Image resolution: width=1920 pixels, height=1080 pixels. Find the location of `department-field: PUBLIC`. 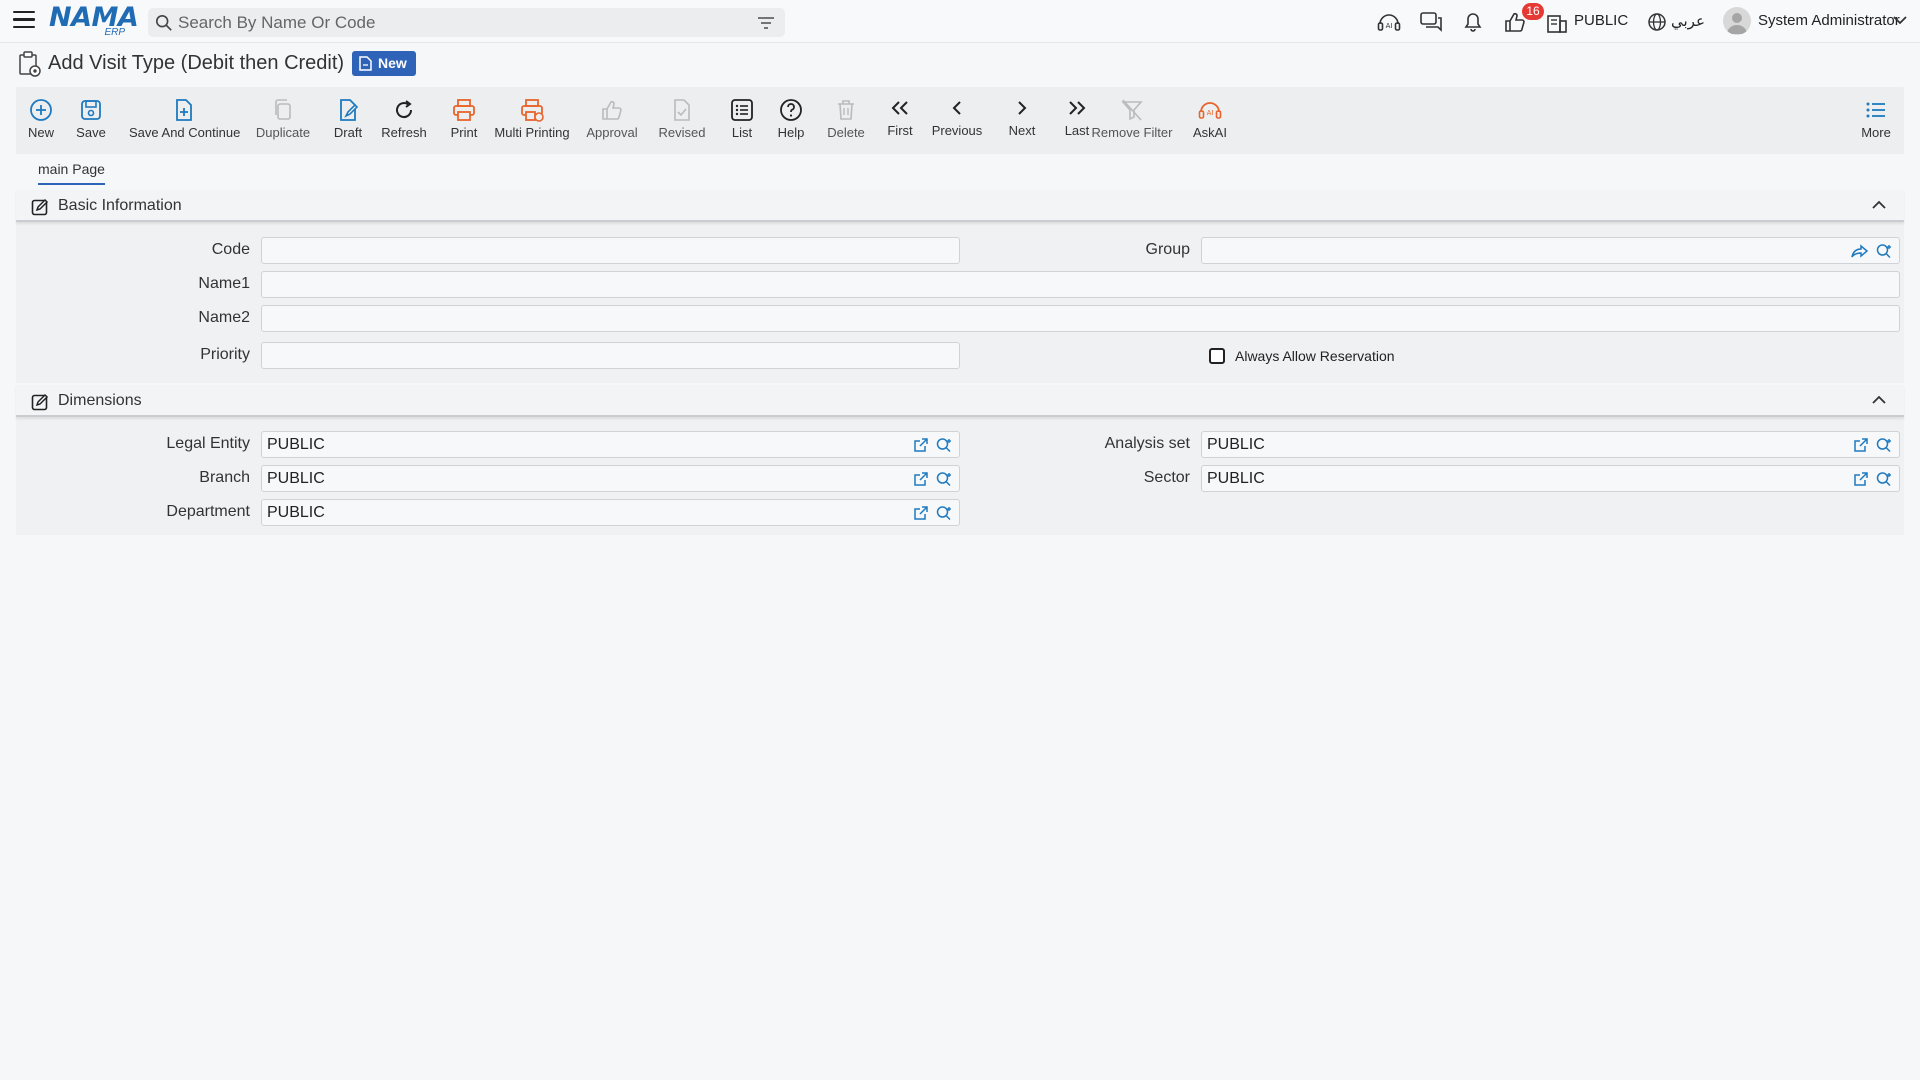

department-field: PUBLIC is located at coordinates (610, 512).